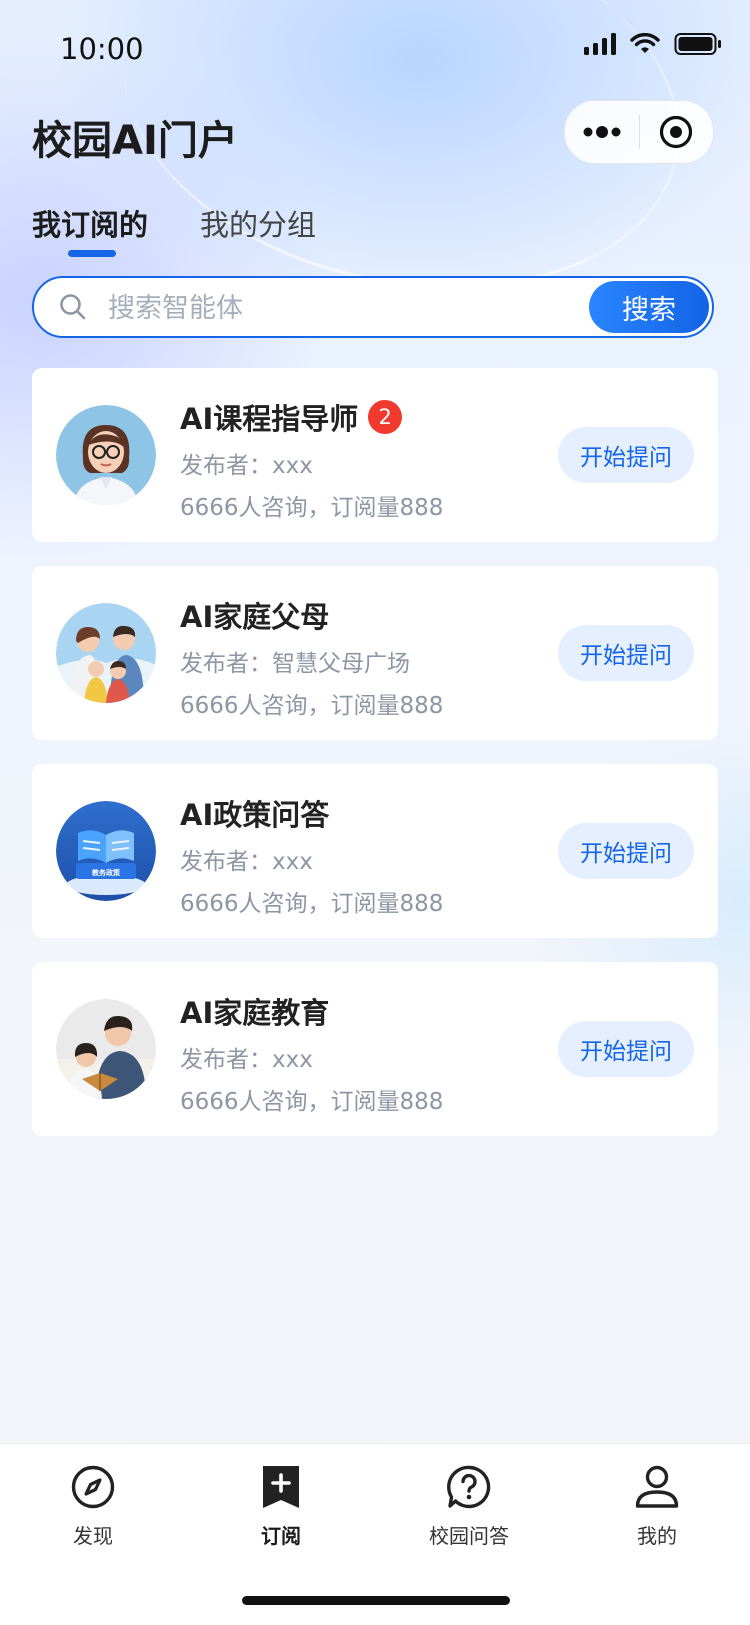 The height and width of the screenshot is (1625, 750). What do you see at coordinates (385, 417) in the screenshot?
I see `unread-badge: 2` at bounding box center [385, 417].